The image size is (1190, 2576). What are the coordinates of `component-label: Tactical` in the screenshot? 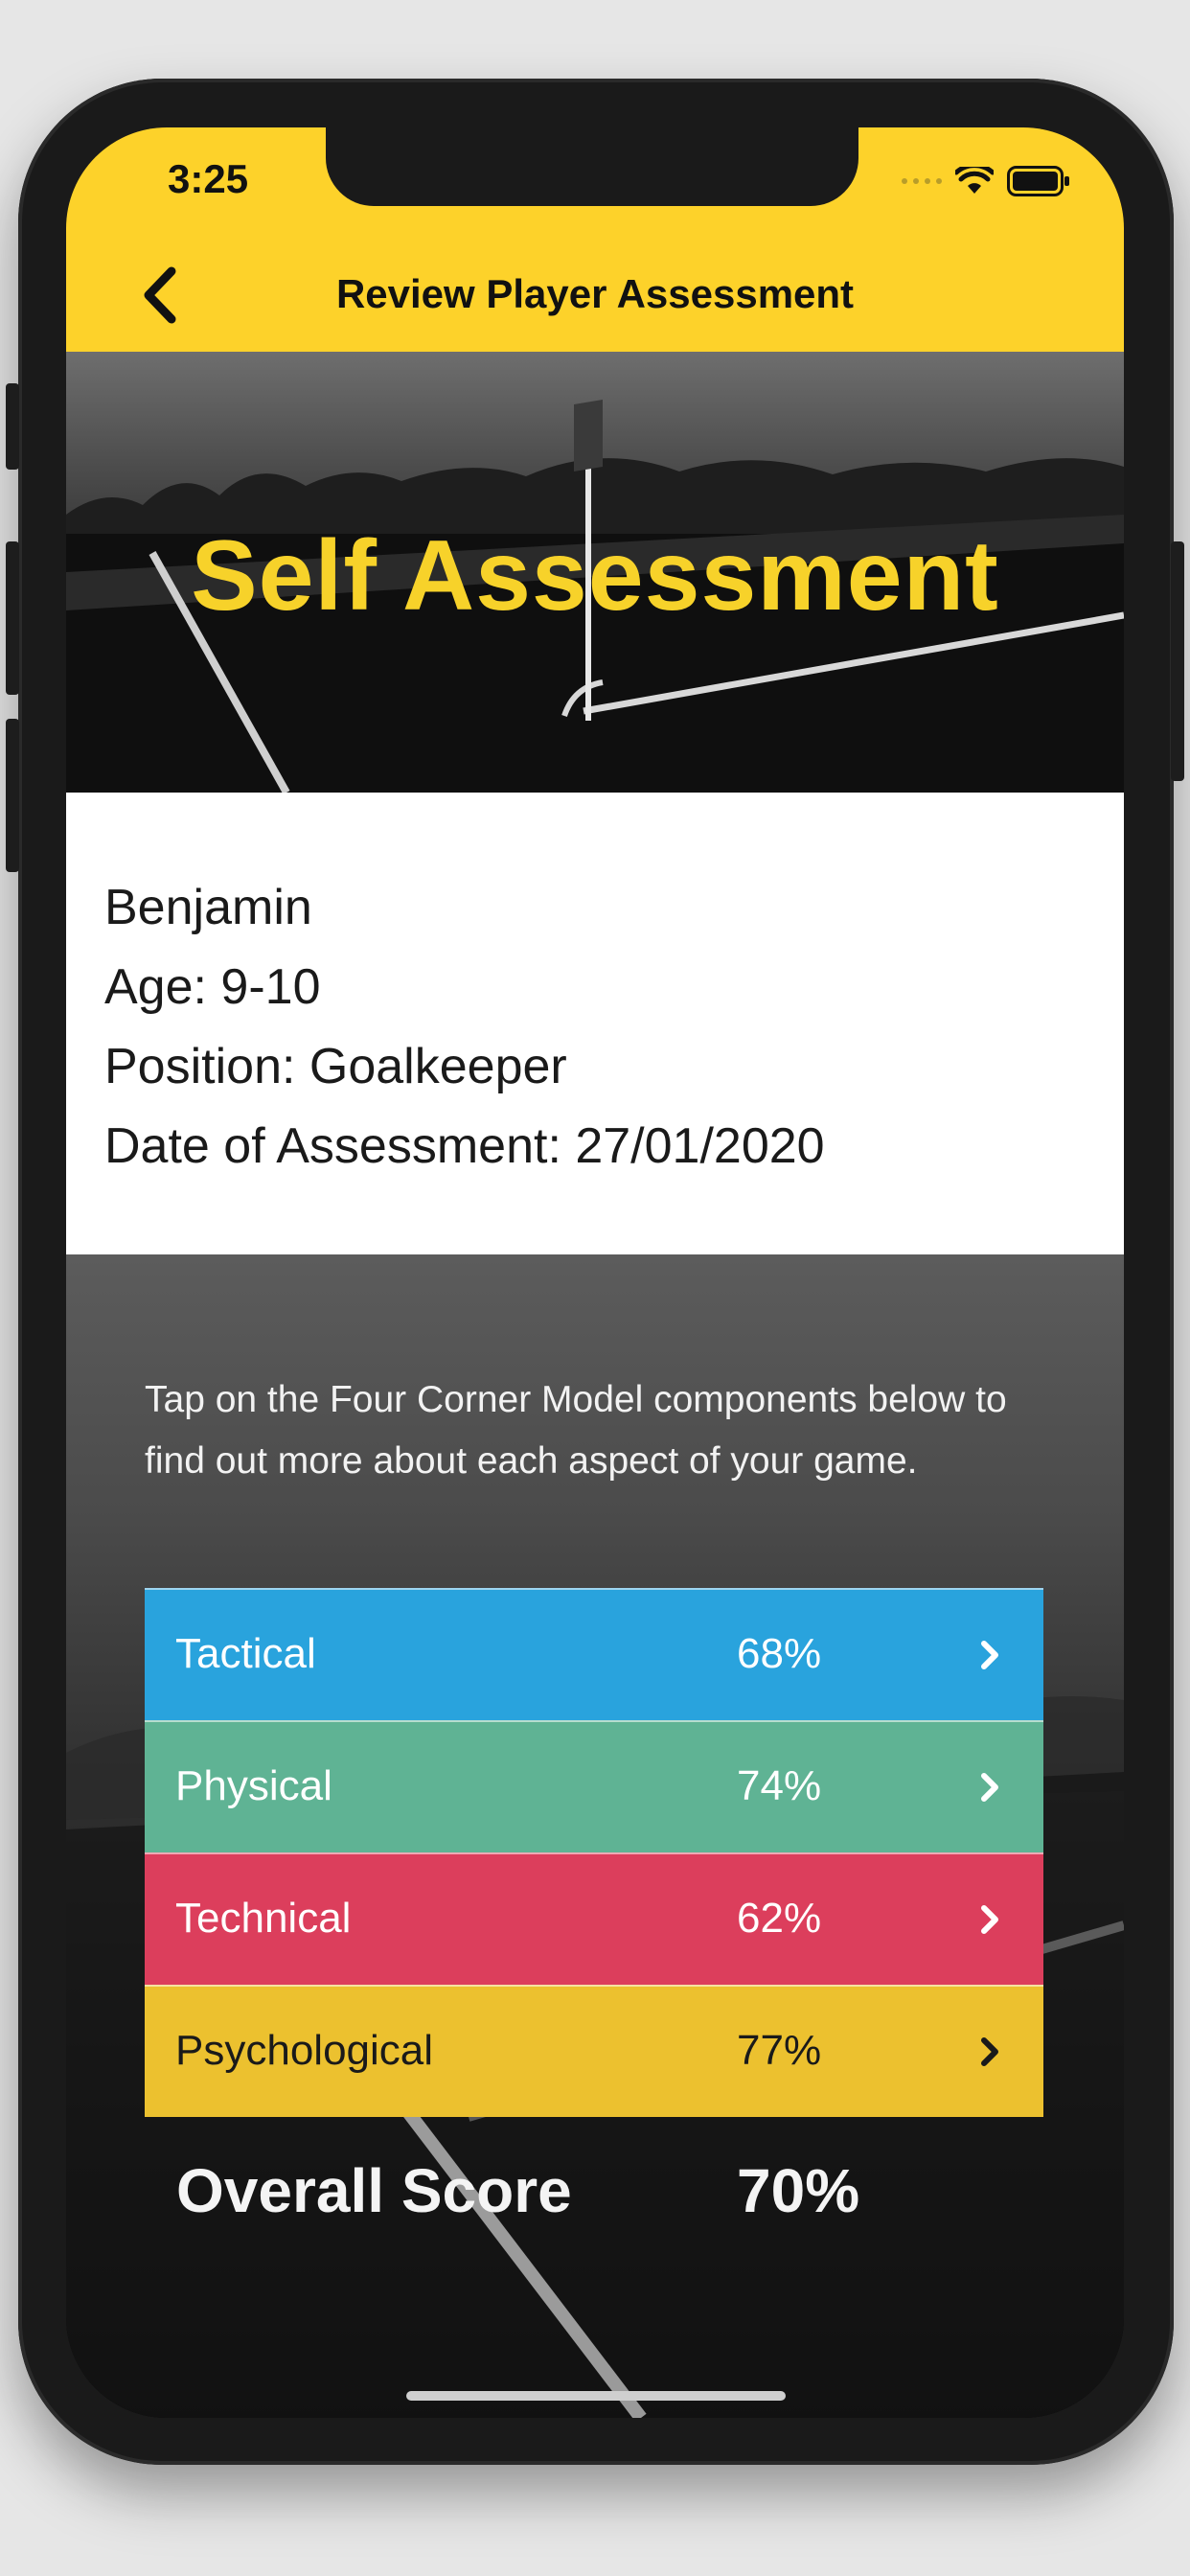 It's located at (246, 1653).